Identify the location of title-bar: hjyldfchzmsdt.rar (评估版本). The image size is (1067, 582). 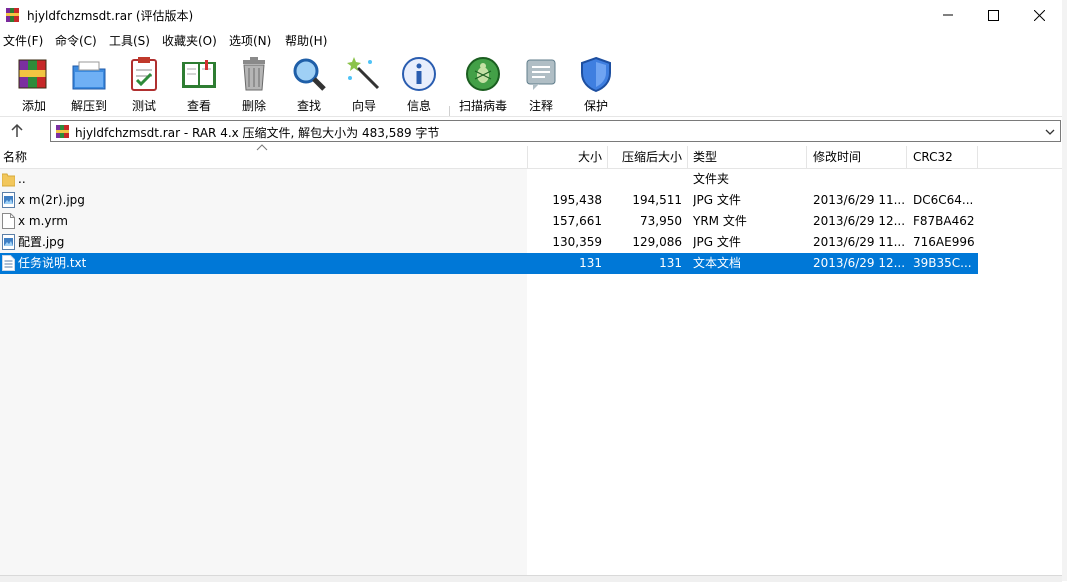
(531, 15).